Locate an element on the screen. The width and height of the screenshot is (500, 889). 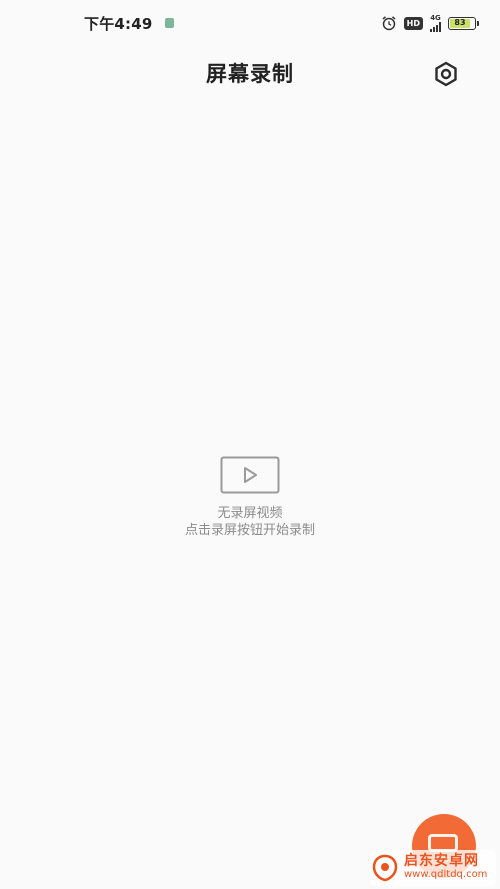
watermark-url: www.qdltdq.com is located at coordinates (446, 874).